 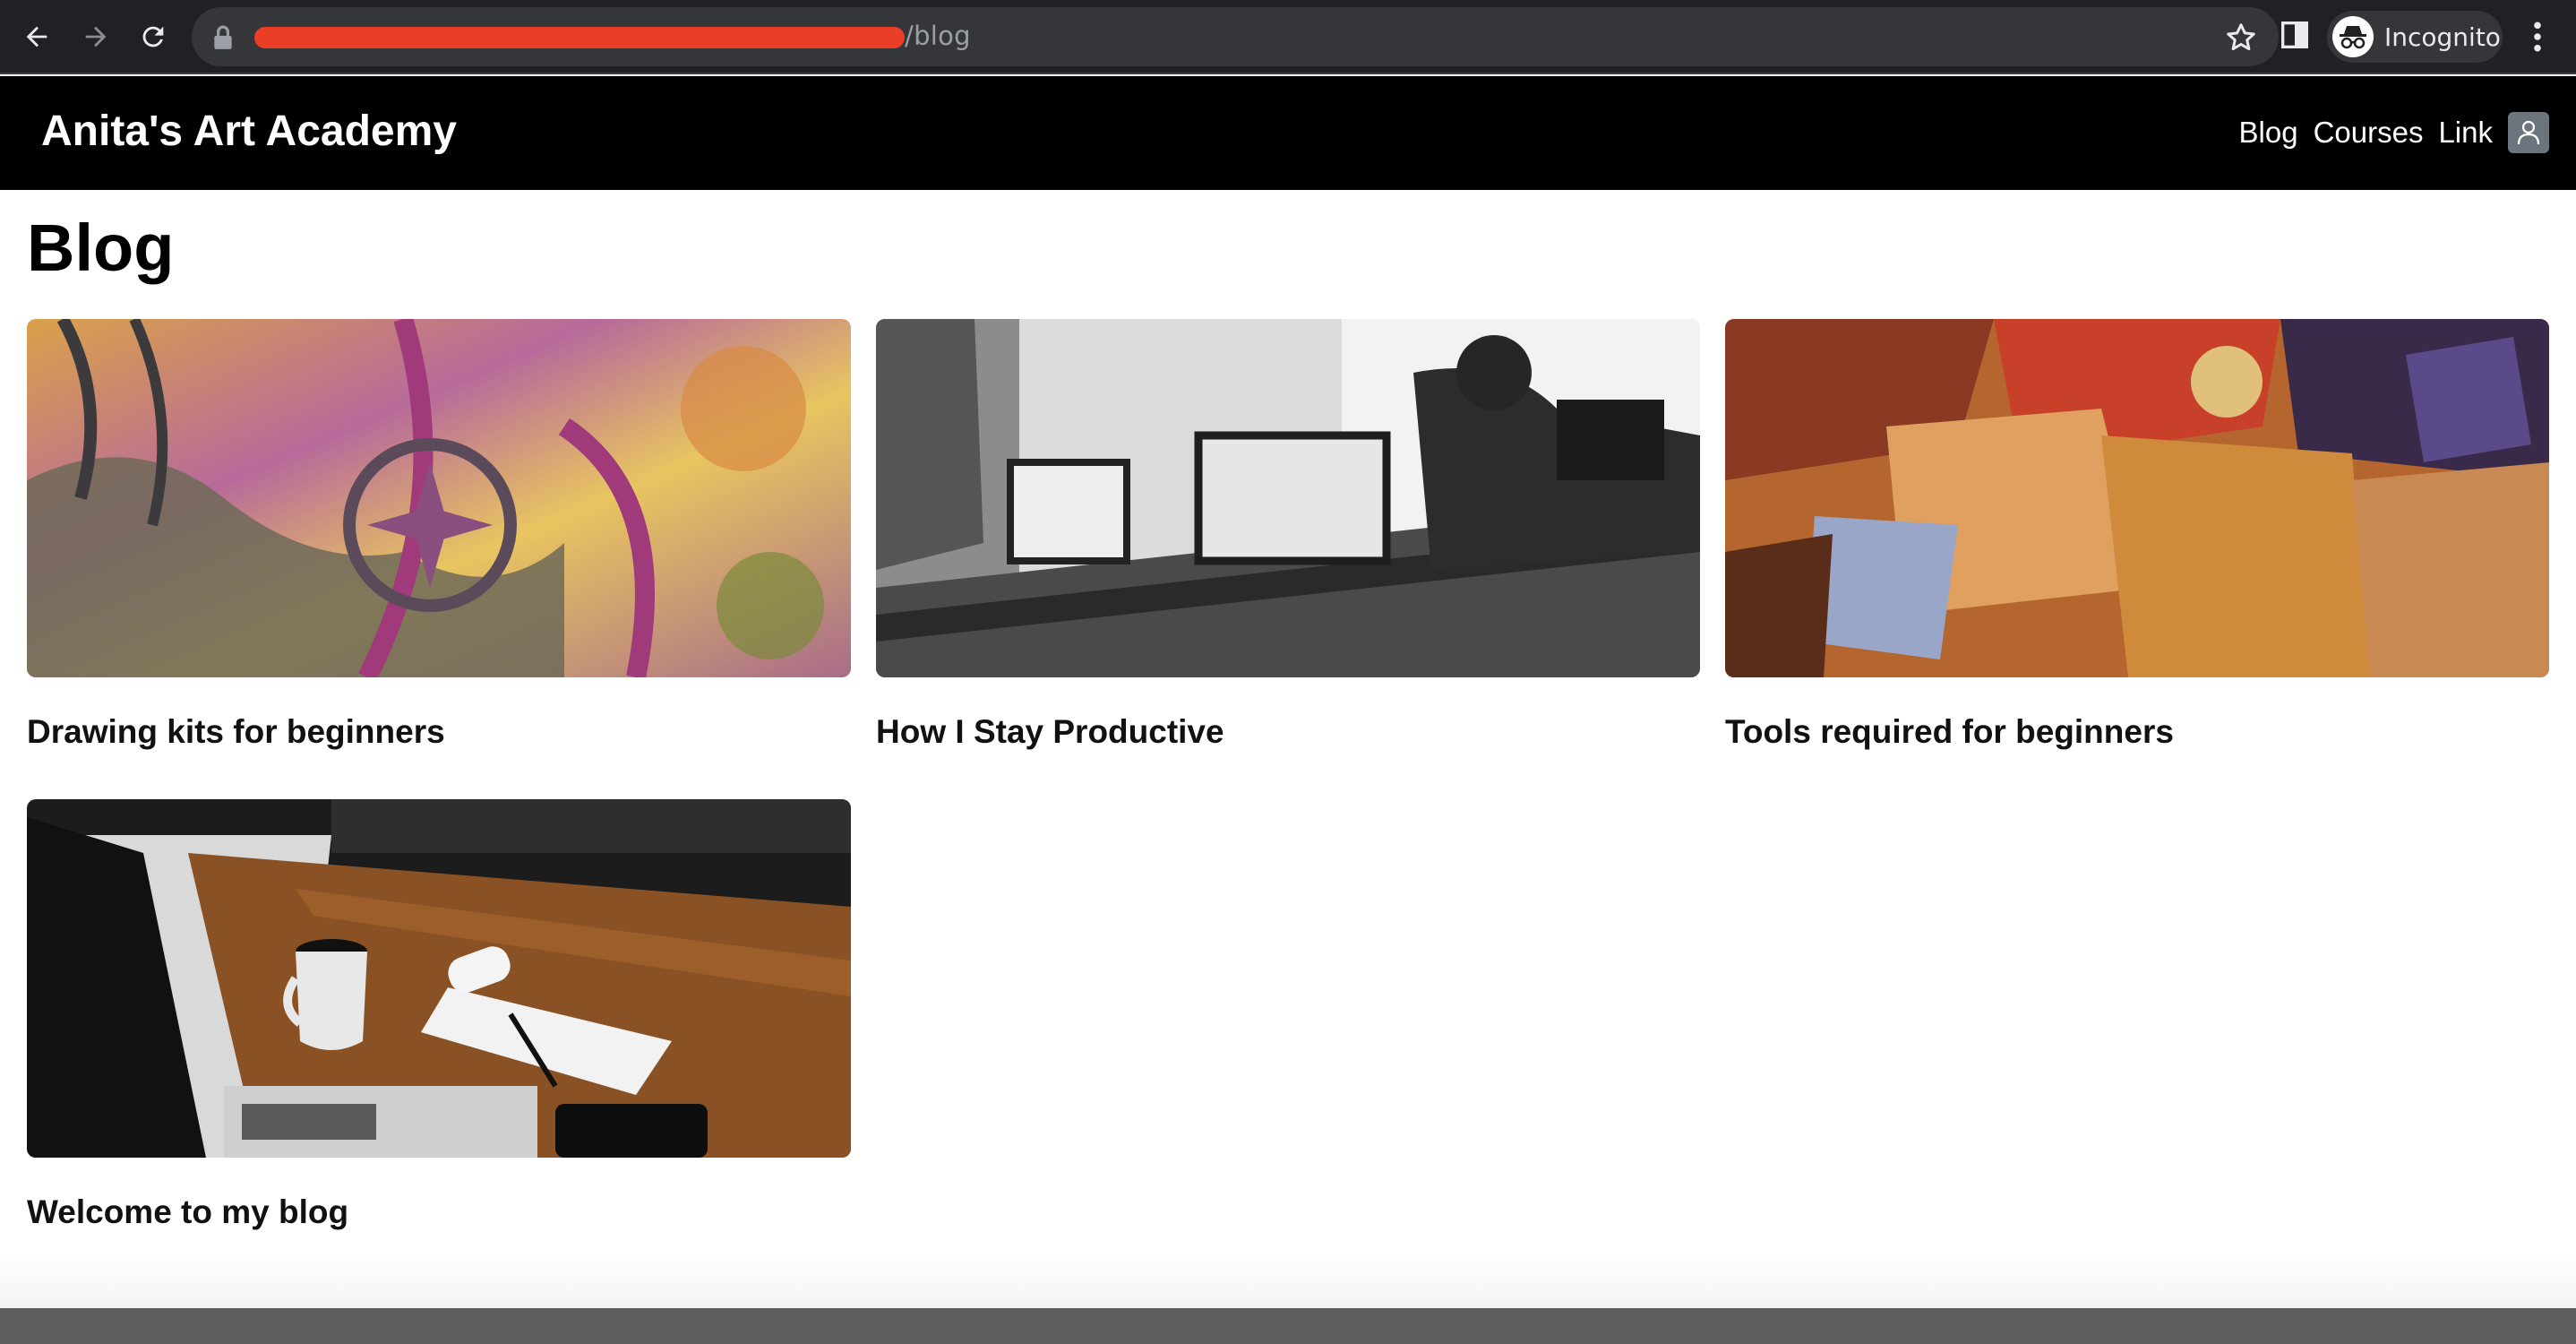 I want to click on nav-link-blog: Blog, so click(x=2268, y=133).